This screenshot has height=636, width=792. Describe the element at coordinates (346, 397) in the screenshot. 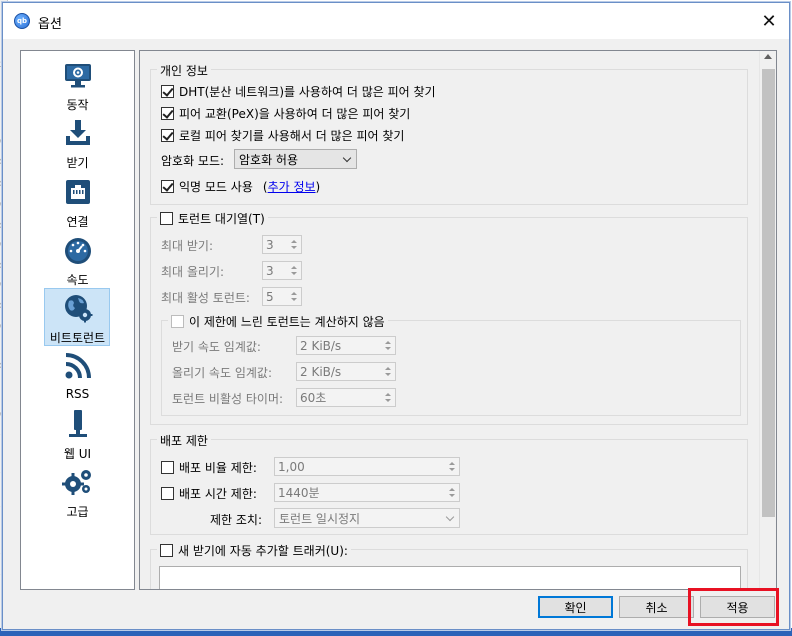

I see `inactivity-timer-spinbox: 60초` at that location.